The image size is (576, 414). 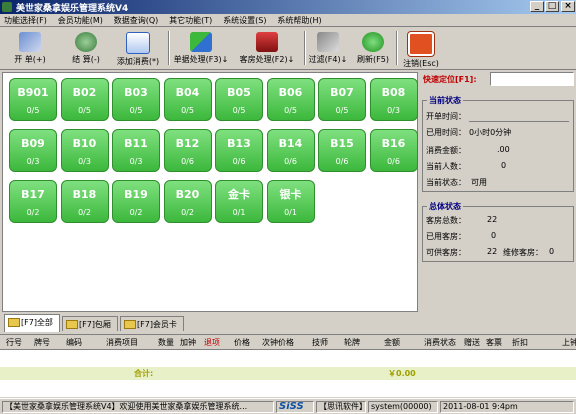 I want to click on room-occupancy: 0/1, so click(x=239, y=212).